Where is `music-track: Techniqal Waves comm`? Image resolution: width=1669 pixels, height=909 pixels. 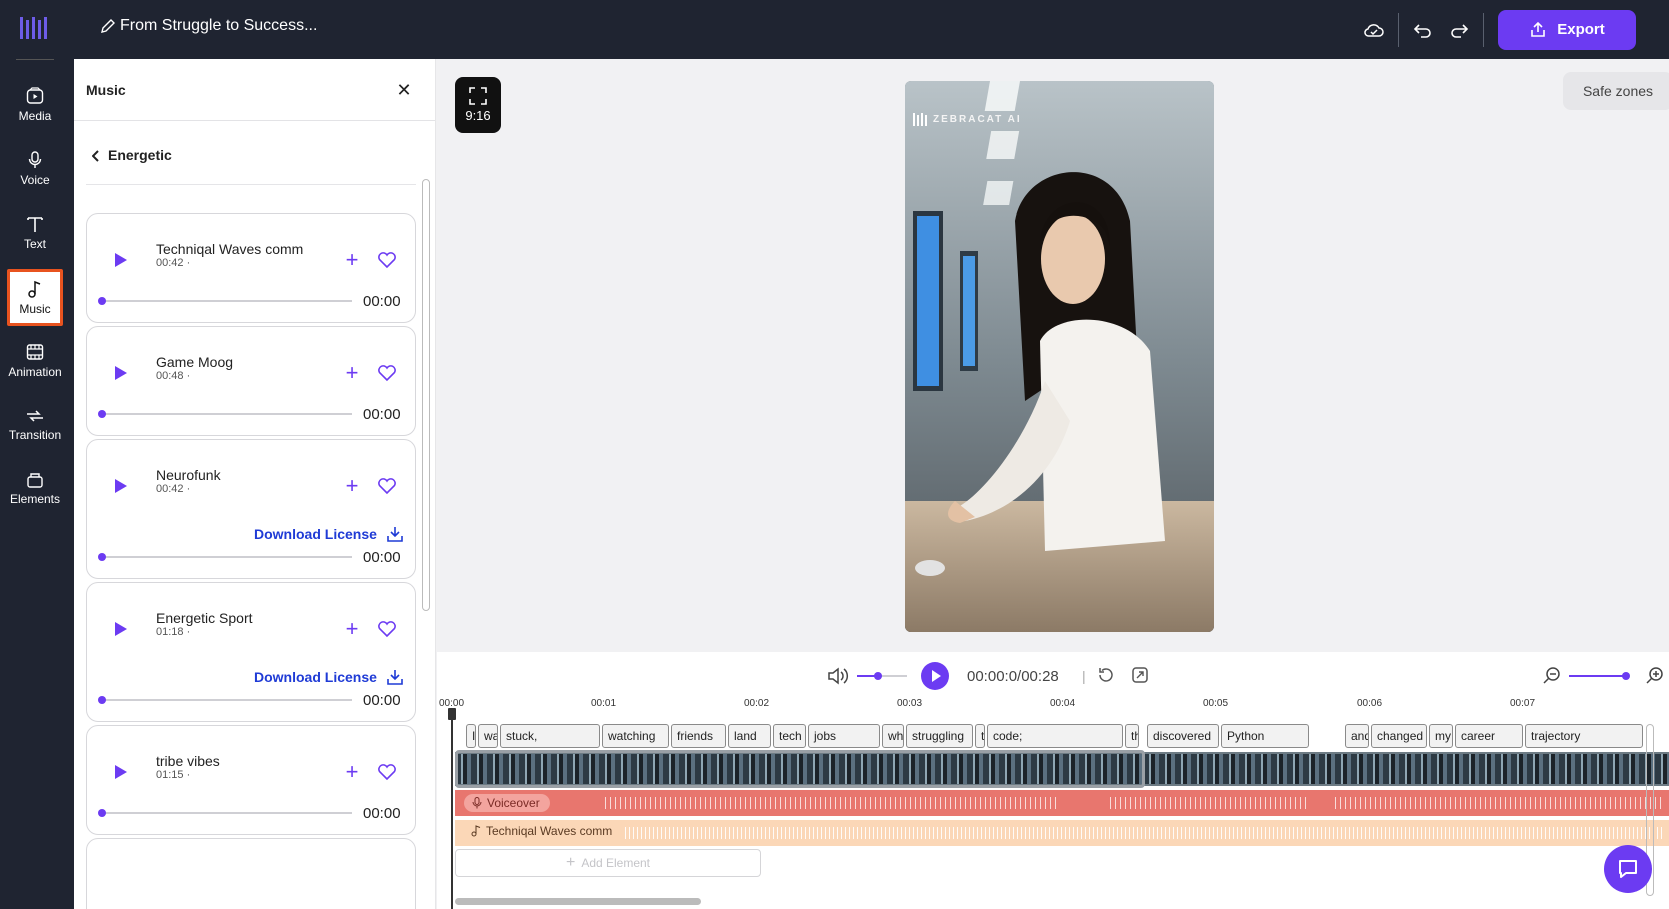 music-track: Techniqal Waves comm is located at coordinates (1062, 833).